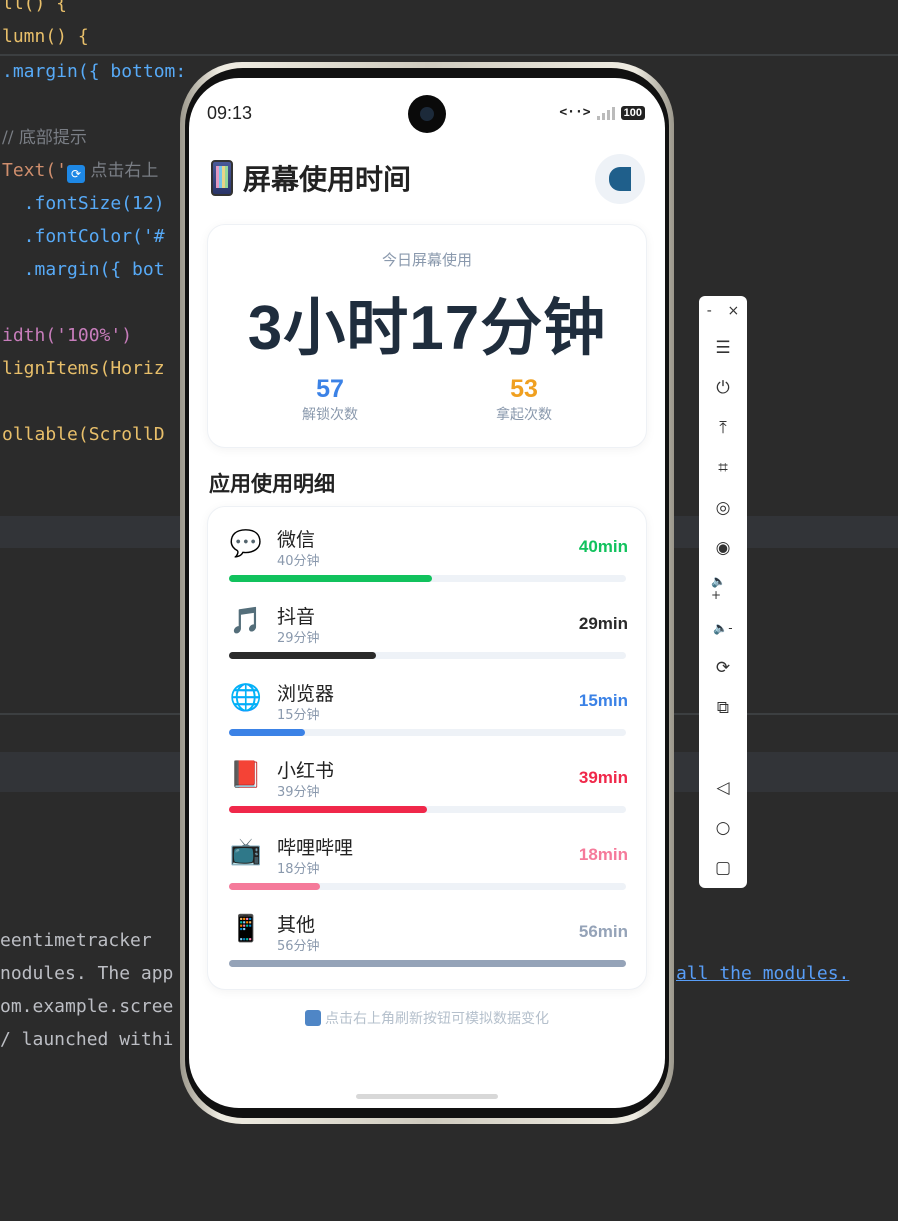  I want to click on multi-device-icon: ⧉, so click(723, 708).